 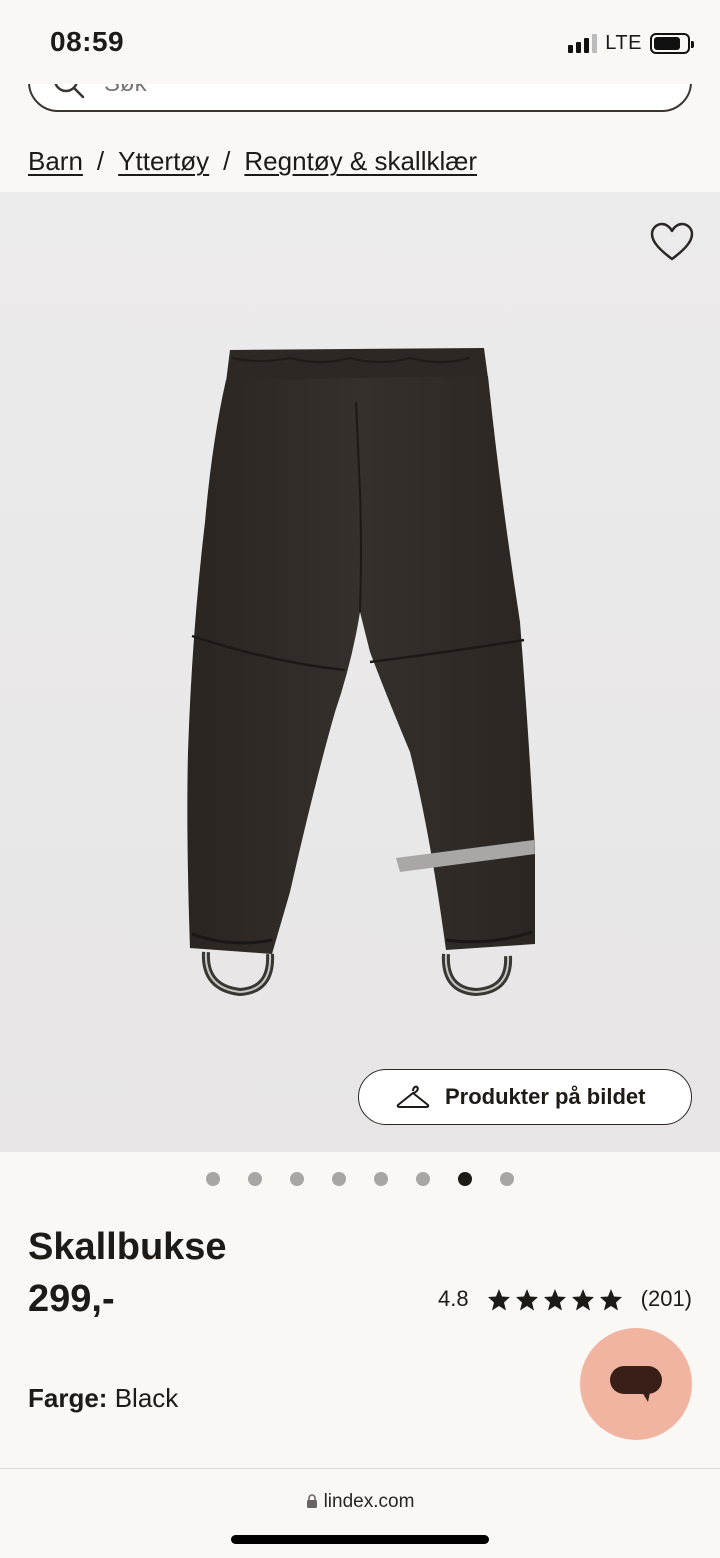 What do you see at coordinates (672, 43) in the screenshot?
I see `battery-icon` at bounding box center [672, 43].